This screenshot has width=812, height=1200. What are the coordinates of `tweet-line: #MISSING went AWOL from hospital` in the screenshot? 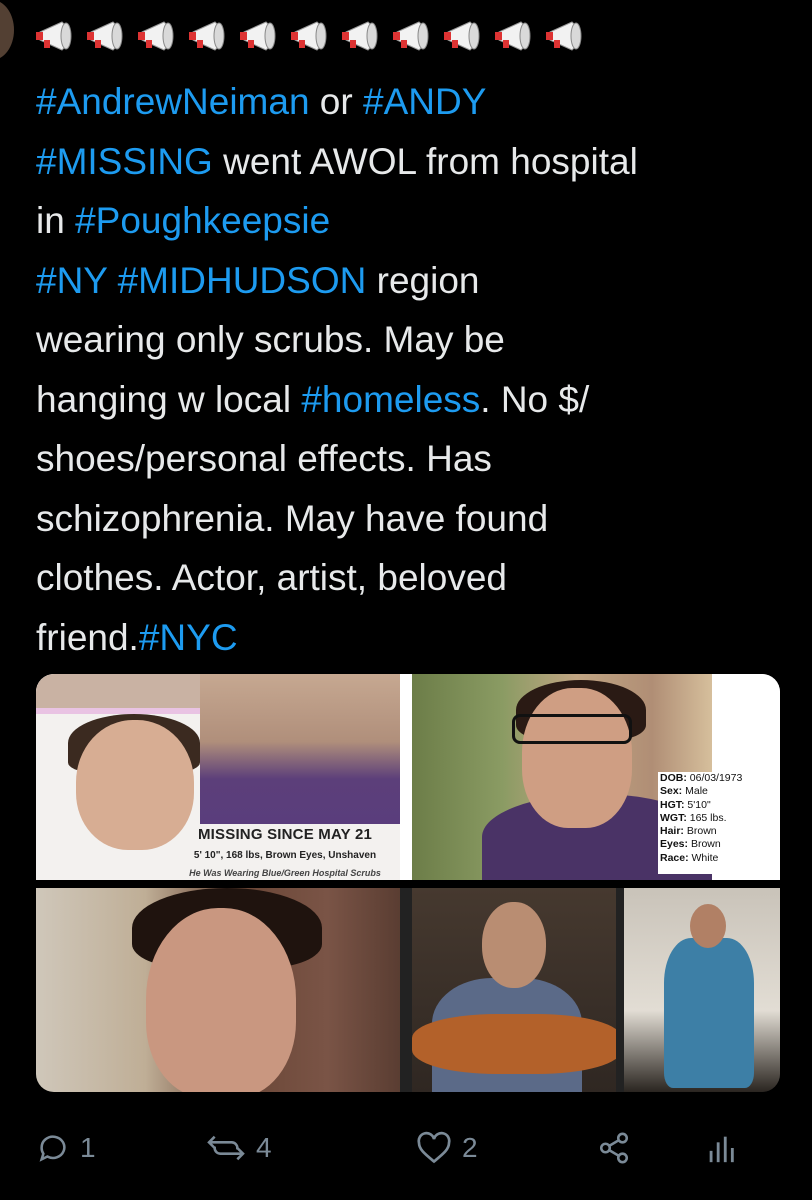 It's located at (416, 162).